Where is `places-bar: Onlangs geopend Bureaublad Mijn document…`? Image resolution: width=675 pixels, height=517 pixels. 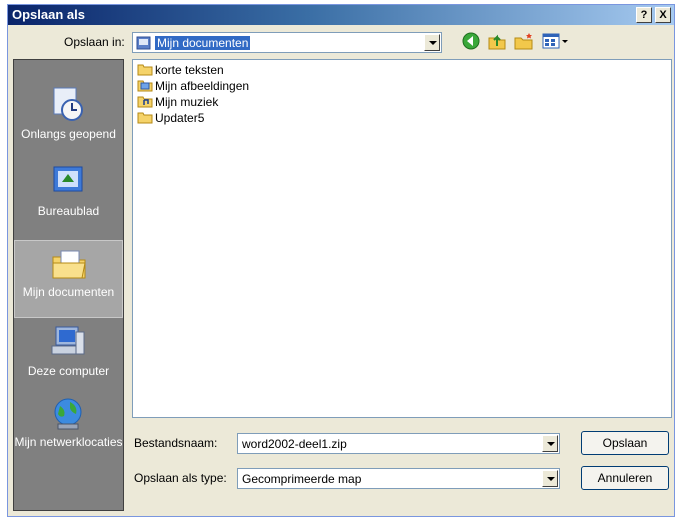
places-bar: Onlangs geopend Bureaublad Mijn document… is located at coordinates (68, 285).